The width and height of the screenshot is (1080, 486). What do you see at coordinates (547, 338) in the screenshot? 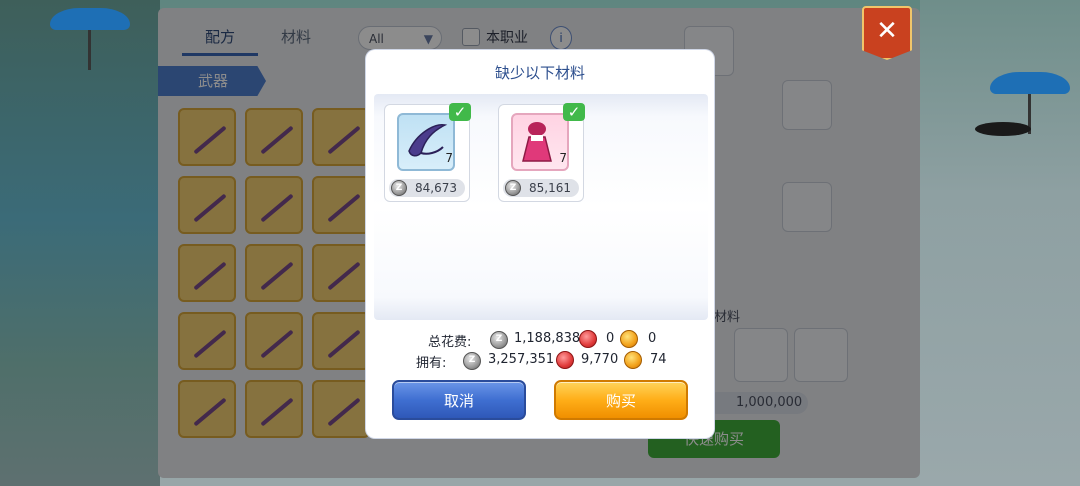
I see `total-zeny: 1,188,838` at bounding box center [547, 338].